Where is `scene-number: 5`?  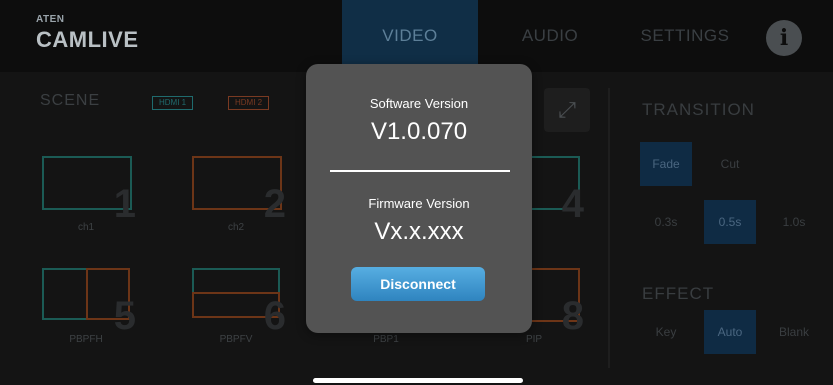 scene-number: 5 is located at coordinates (124, 316).